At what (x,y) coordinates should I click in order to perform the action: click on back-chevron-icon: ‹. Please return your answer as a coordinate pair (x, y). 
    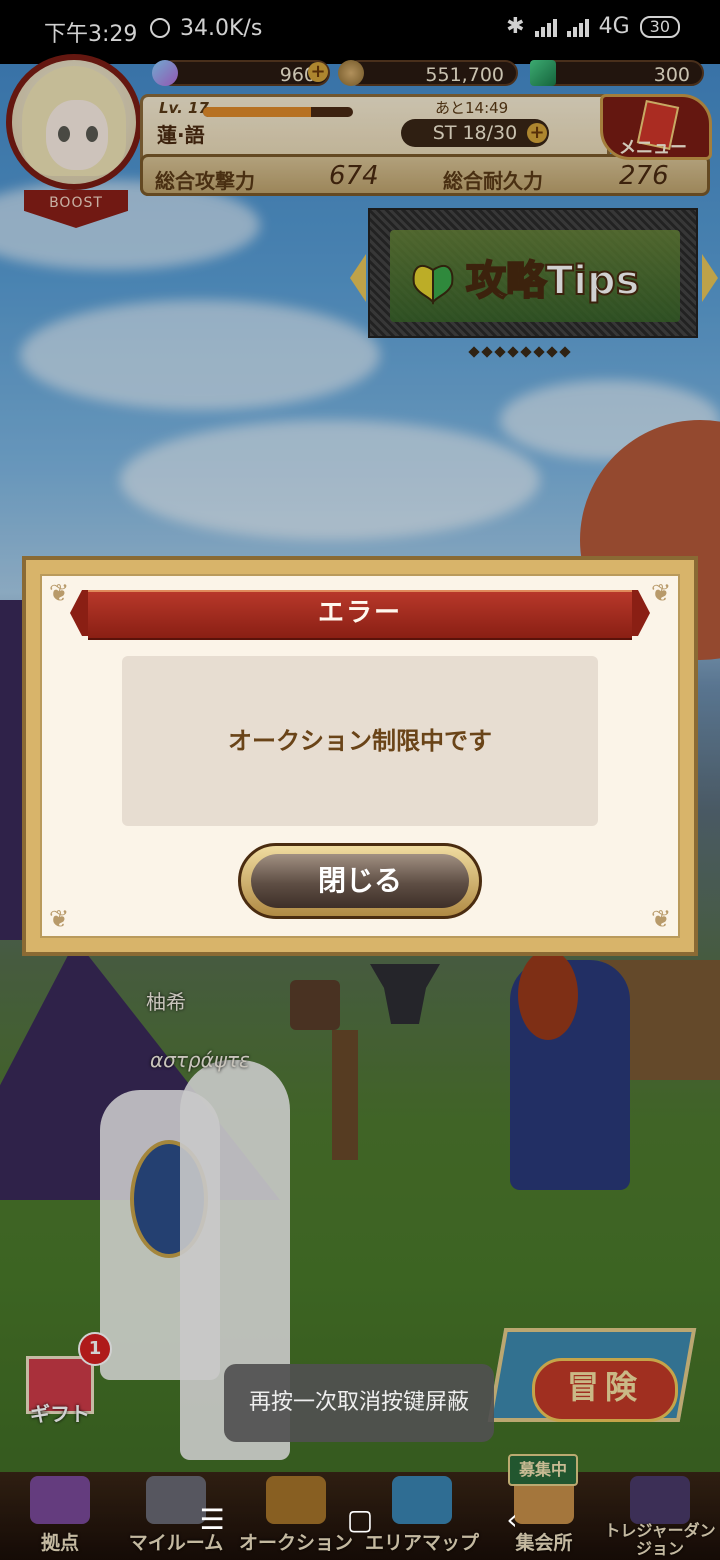
    Looking at the image, I should click on (512, 1520).